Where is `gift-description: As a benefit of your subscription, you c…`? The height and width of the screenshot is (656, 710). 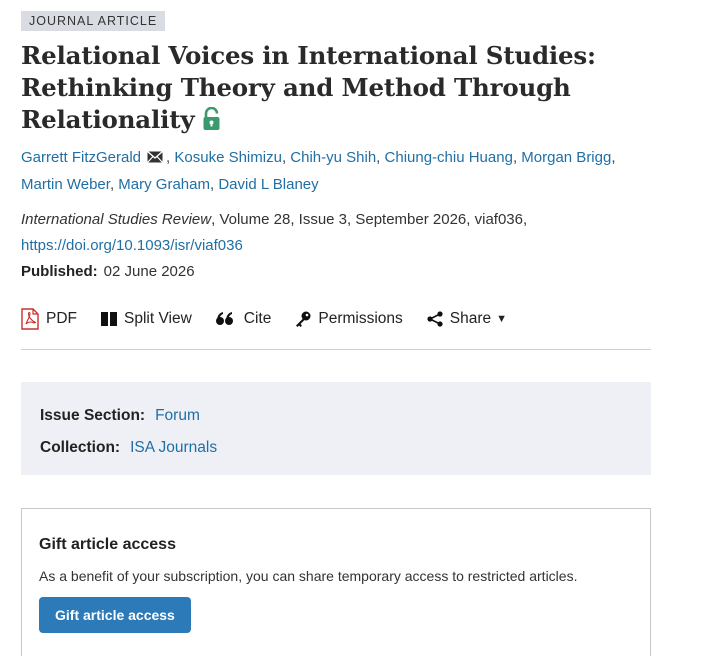
gift-description: As a benefit of your subscription, you c… is located at coordinates (308, 576).